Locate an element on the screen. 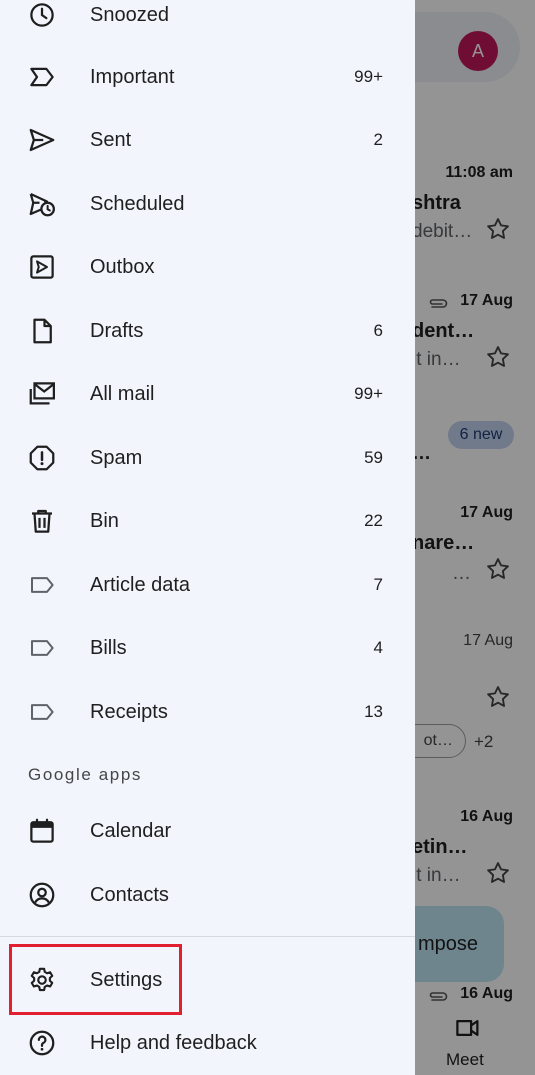 This screenshot has height=1075, width=535. nav-count: 13 is located at coordinates (373, 711).